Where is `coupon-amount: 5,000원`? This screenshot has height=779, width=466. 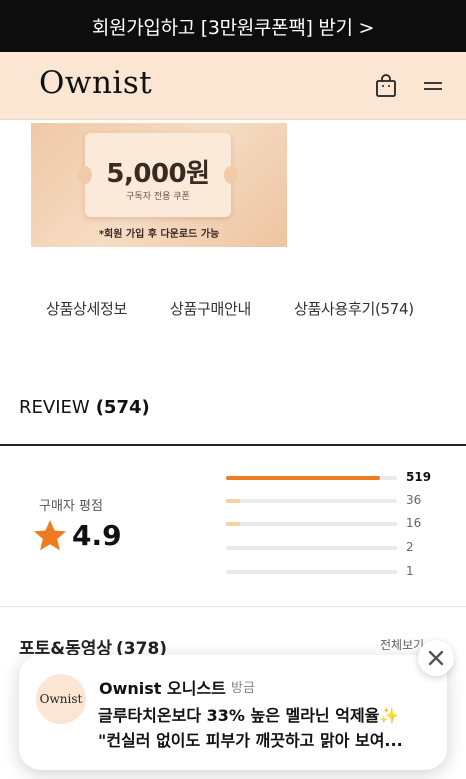 coupon-amount: 5,000원 is located at coordinates (158, 174).